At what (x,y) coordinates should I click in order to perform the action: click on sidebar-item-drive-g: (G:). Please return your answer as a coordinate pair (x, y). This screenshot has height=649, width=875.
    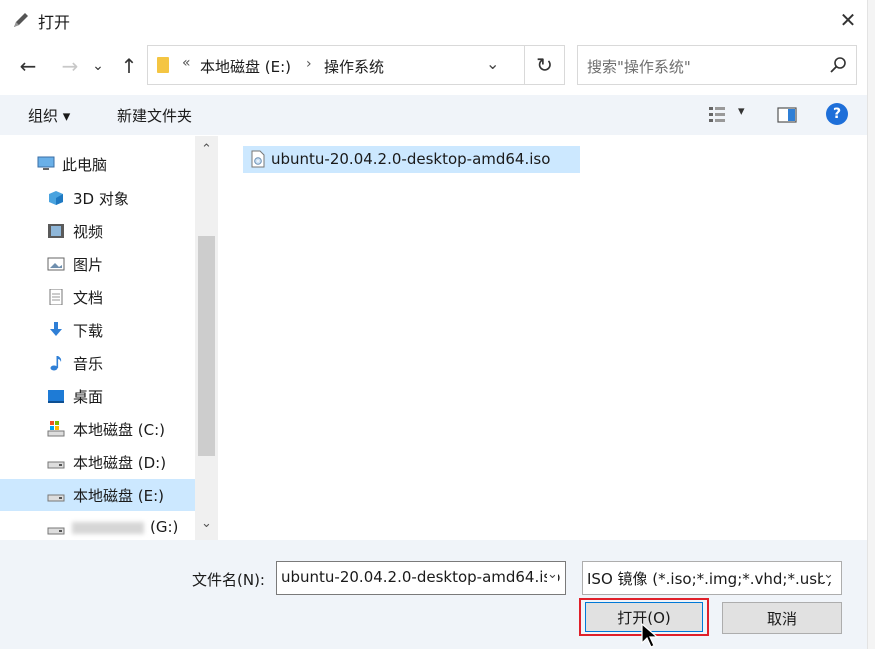
    Looking at the image, I should click on (97, 526).